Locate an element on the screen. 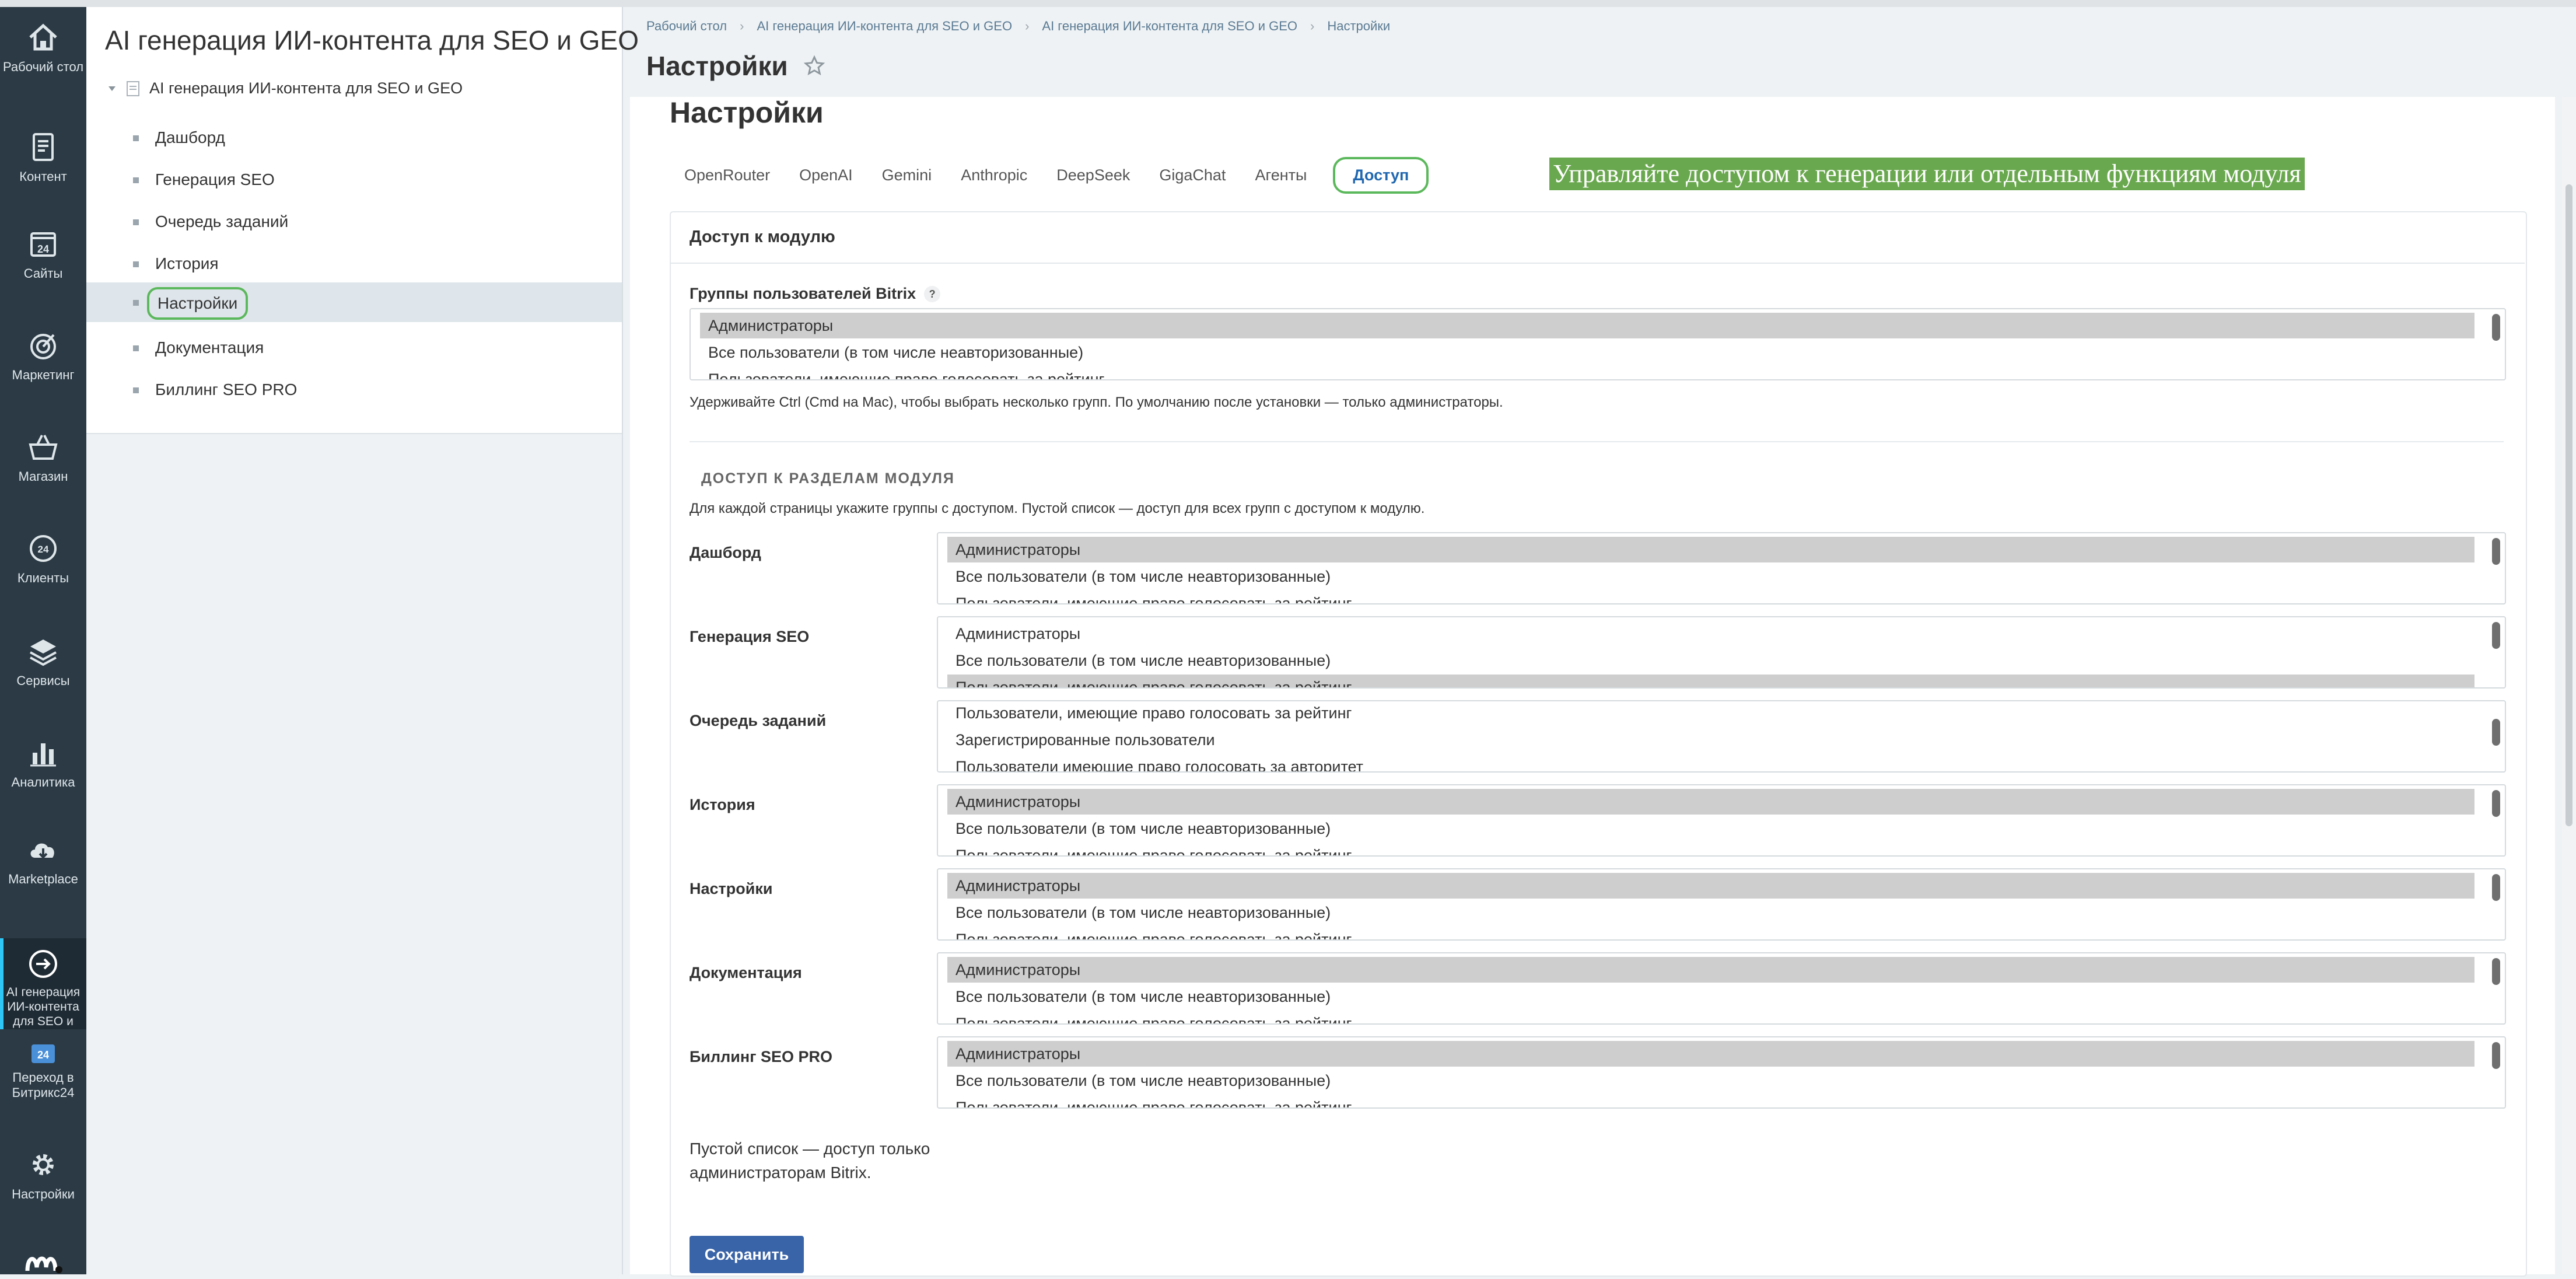  tab-openai: OpenAI is located at coordinates (826, 175).